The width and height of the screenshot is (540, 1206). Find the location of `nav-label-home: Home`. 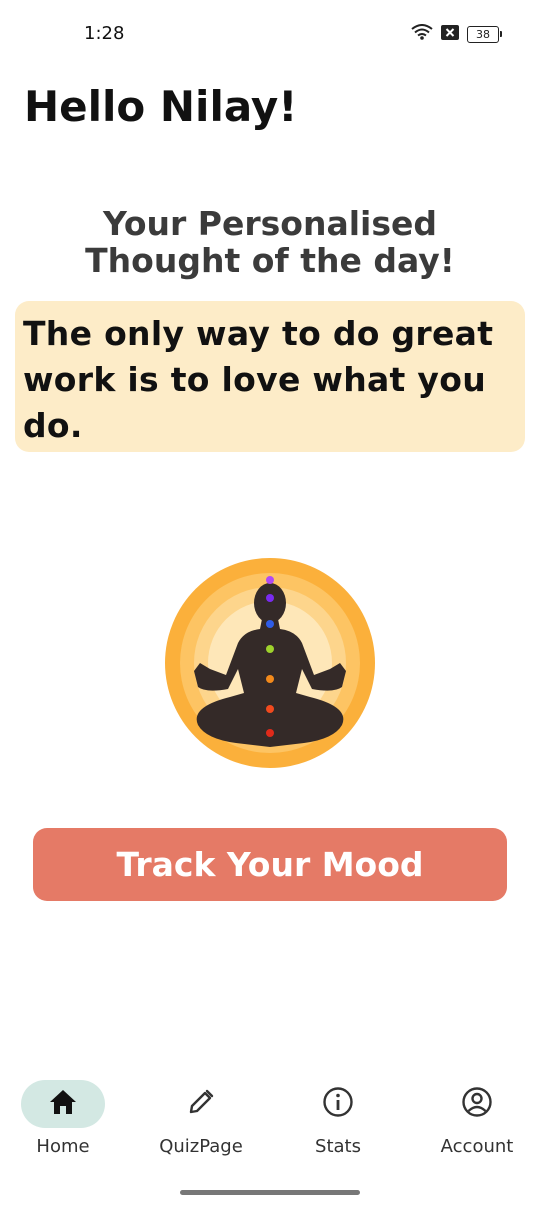

nav-label-home: Home is located at coordinates (63, 1146).